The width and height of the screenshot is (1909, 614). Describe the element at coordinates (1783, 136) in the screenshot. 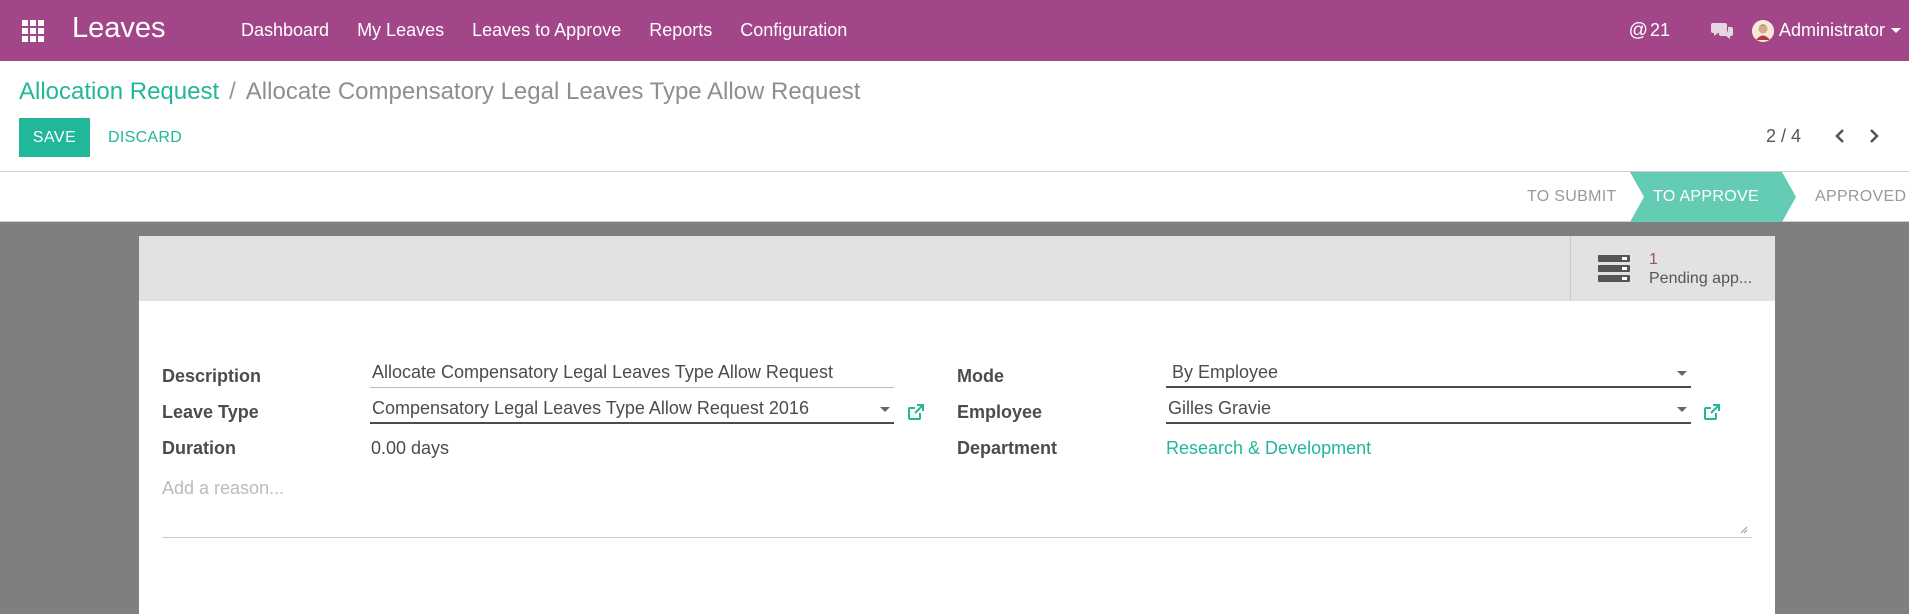

I see `pager-value: 2 / 4` at that location.